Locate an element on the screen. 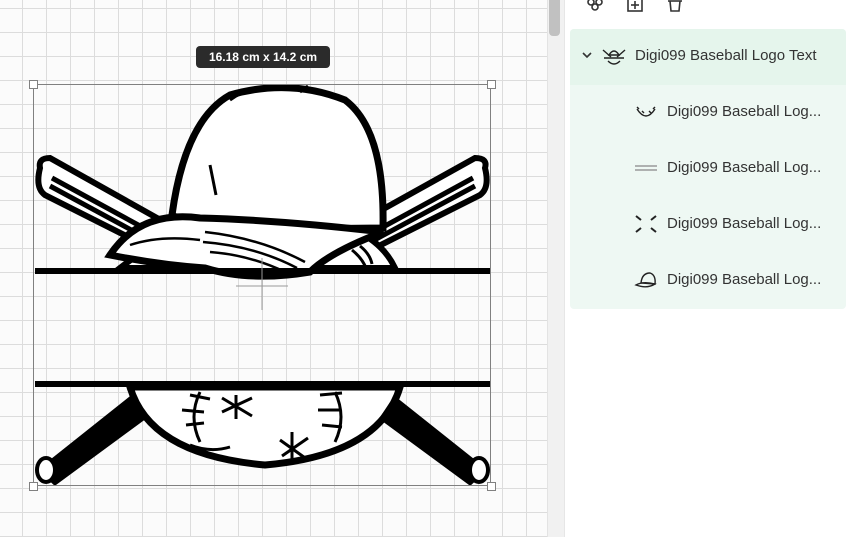  baseball-logo-thumbnail-icon is located at coordinates (614, 56).